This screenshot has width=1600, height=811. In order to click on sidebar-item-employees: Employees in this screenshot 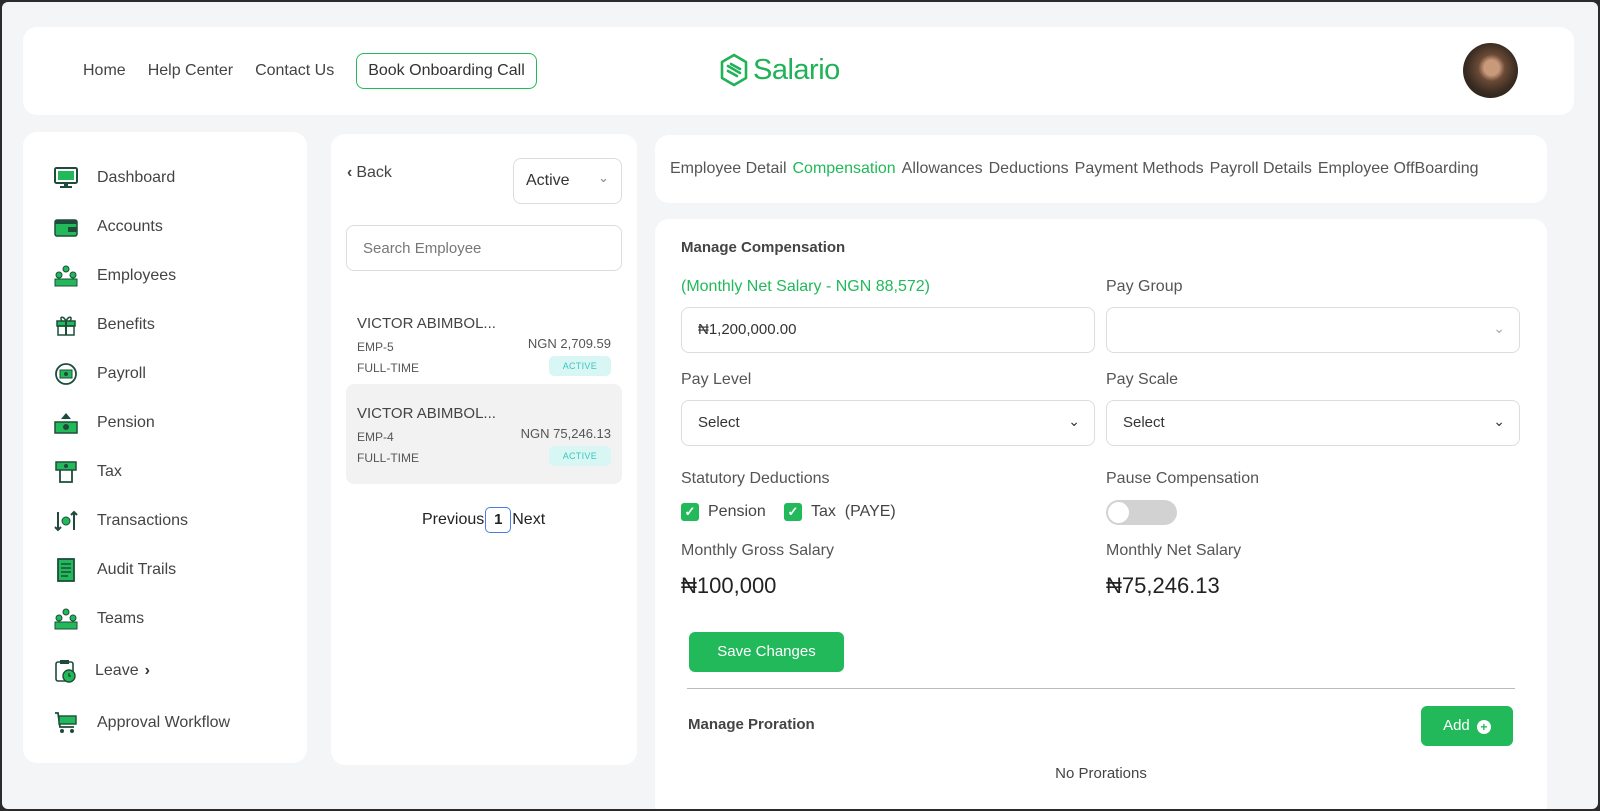, I will do `click(114, 276)`.